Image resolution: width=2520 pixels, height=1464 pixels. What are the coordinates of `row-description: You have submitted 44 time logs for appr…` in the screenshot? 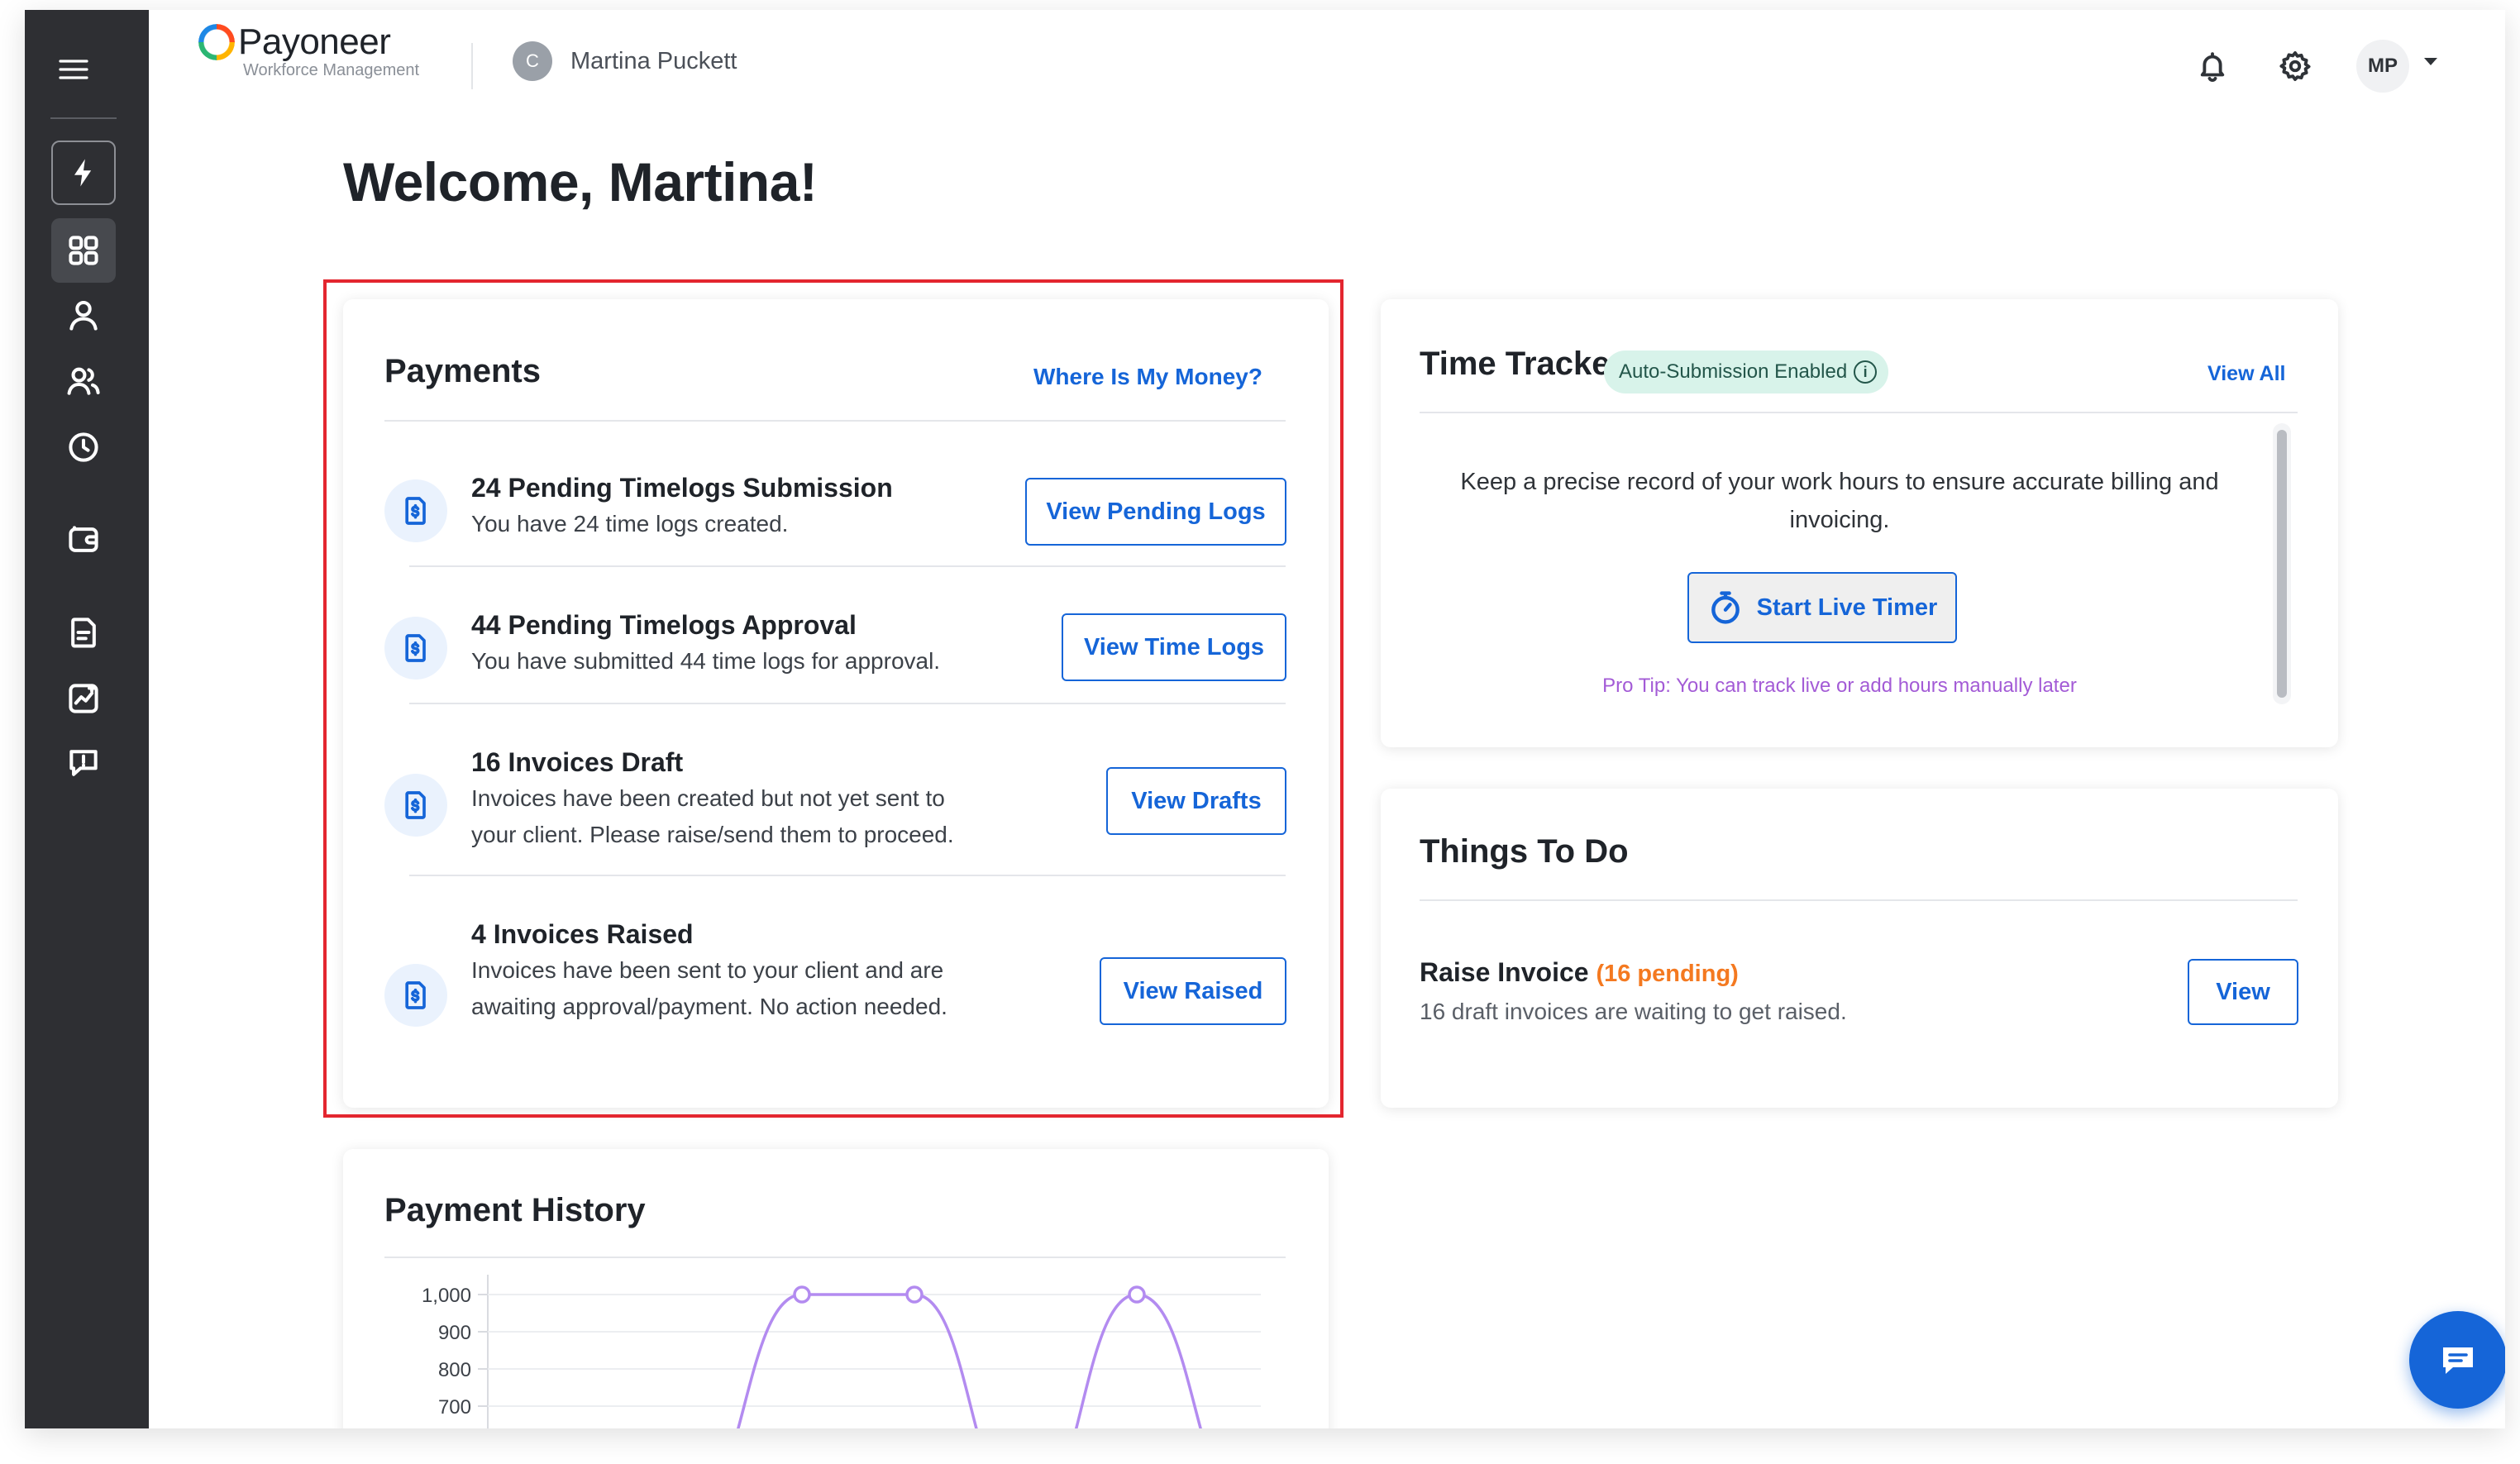 It's located at (706, 661).